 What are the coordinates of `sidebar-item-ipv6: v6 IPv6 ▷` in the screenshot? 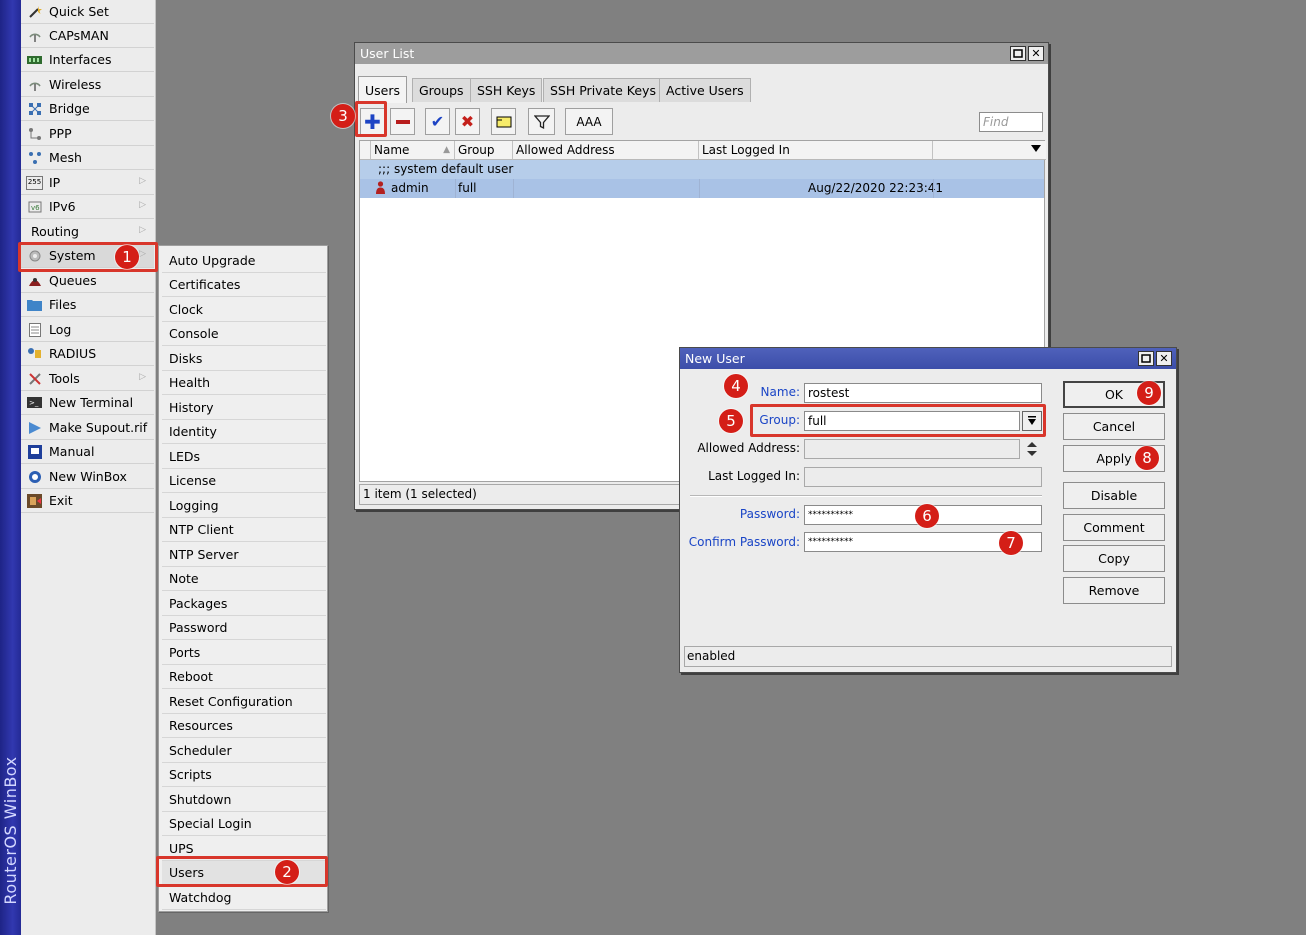 It's located at (87, 207).